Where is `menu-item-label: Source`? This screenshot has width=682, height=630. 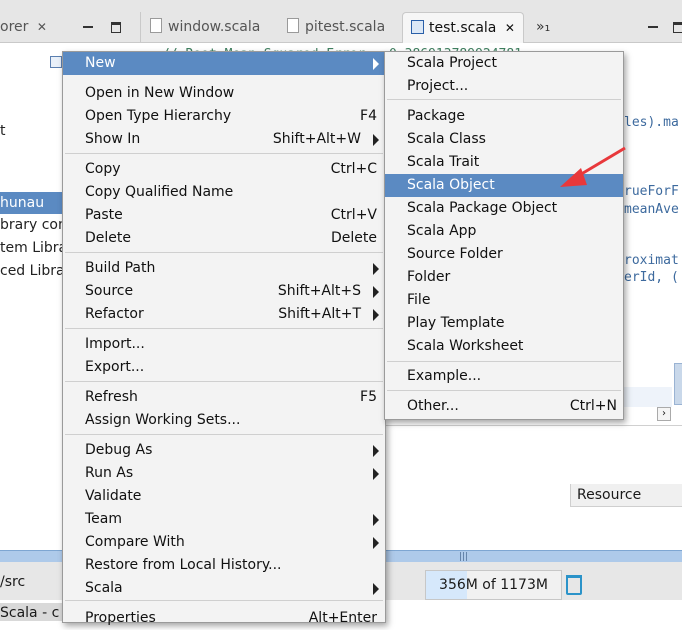 menu-item-label: Source is located at coordinates (109, 291).